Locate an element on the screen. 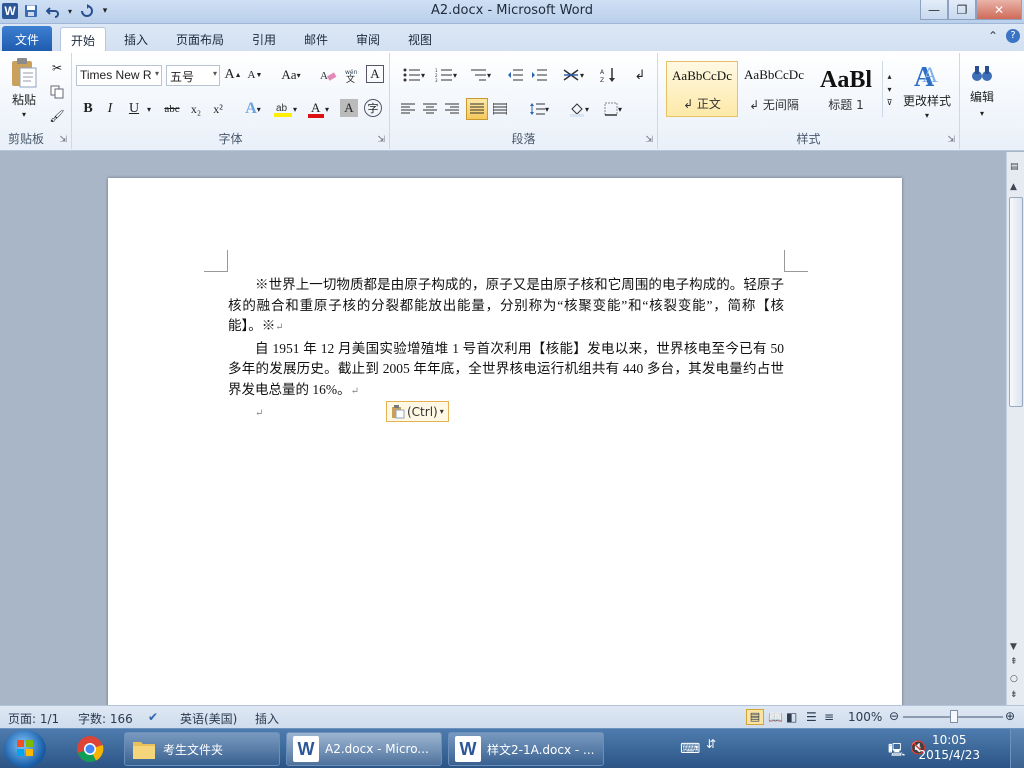  chrome-taskbar-button is located at coordinates (91, 749).